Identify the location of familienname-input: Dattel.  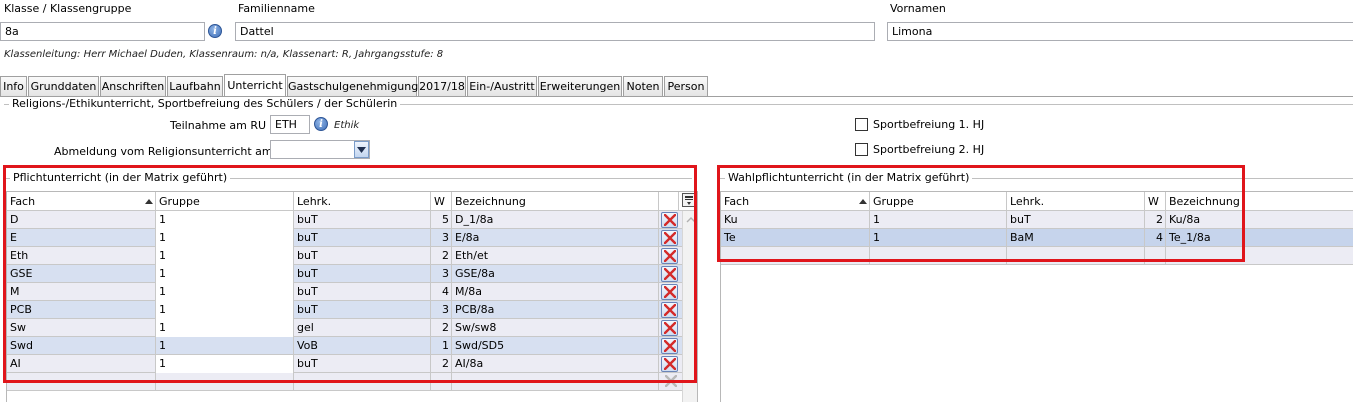
(555, 31).